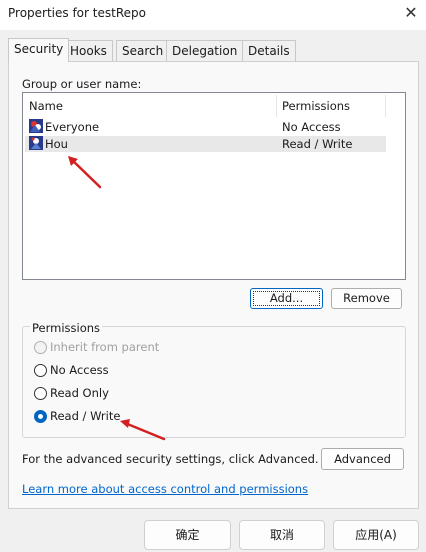  Describe the element at coordinates (362, 459) in the screenshot. I see `advanced-button: Advanced` at that location.